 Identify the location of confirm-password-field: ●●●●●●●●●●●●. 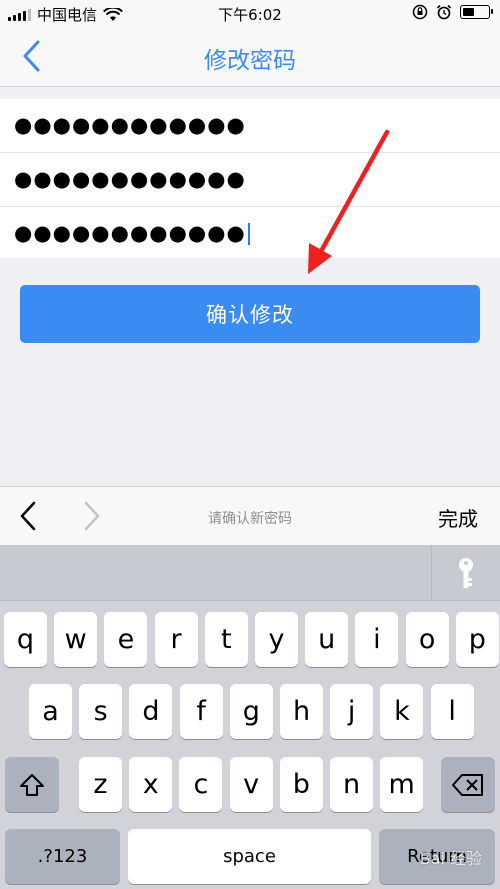
(250, 233).